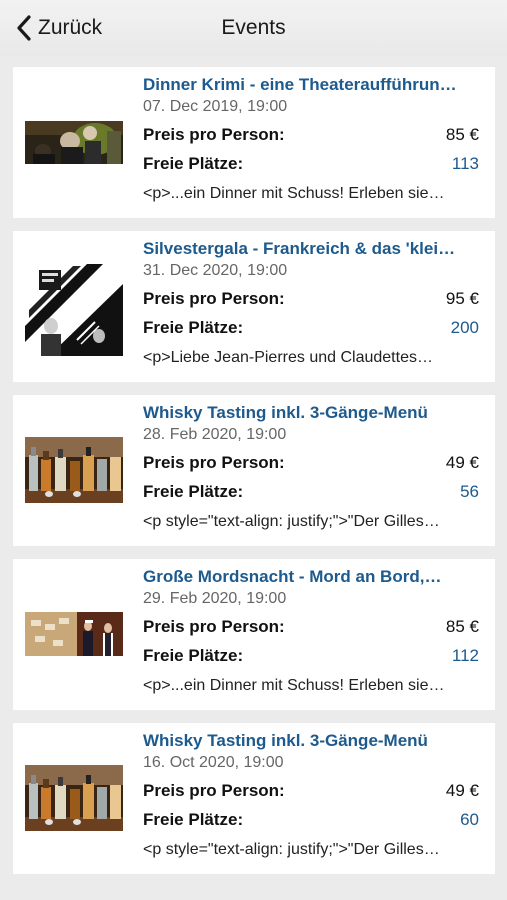 The height and width of the screenshot is (900, 507). I want to click on seats-value: 112, so click(465, 655).